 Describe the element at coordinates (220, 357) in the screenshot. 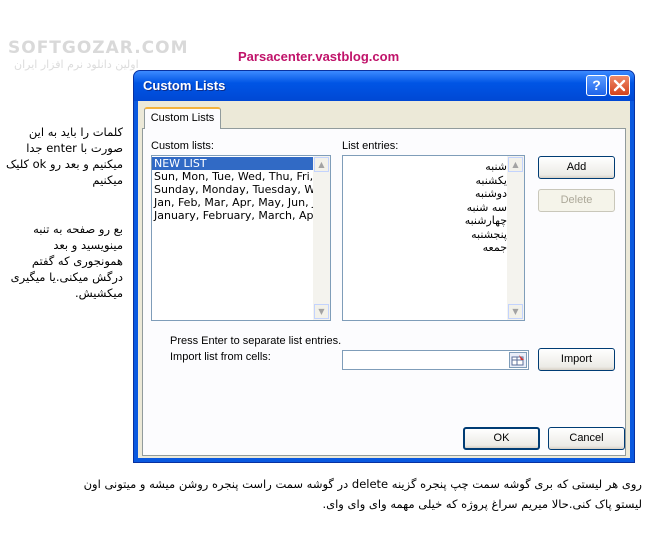

I see `import-label: Import list from cells:` at that location.